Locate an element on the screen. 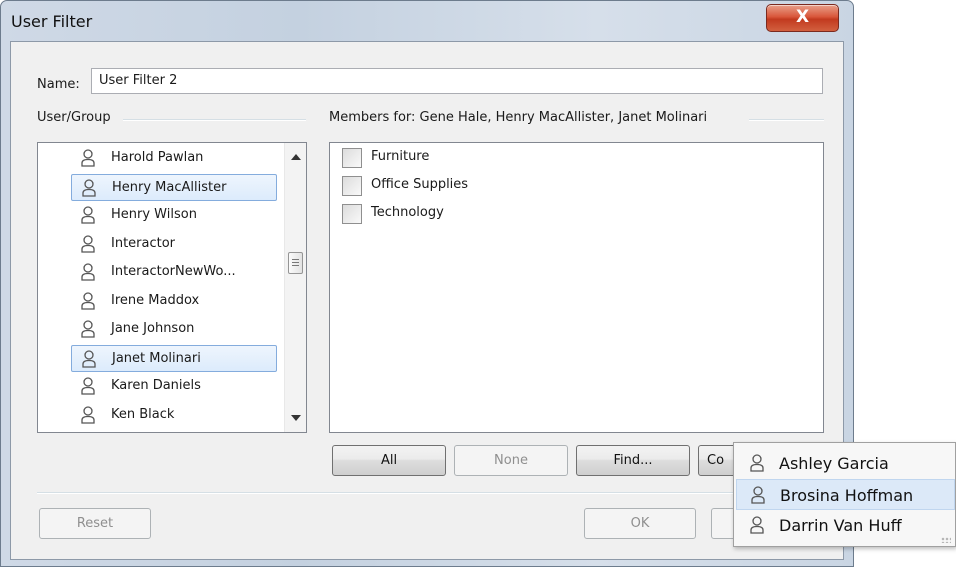 The height and width of the screenshot is (567, 956). resize-grip-icon is located at coordinates (946, 540).